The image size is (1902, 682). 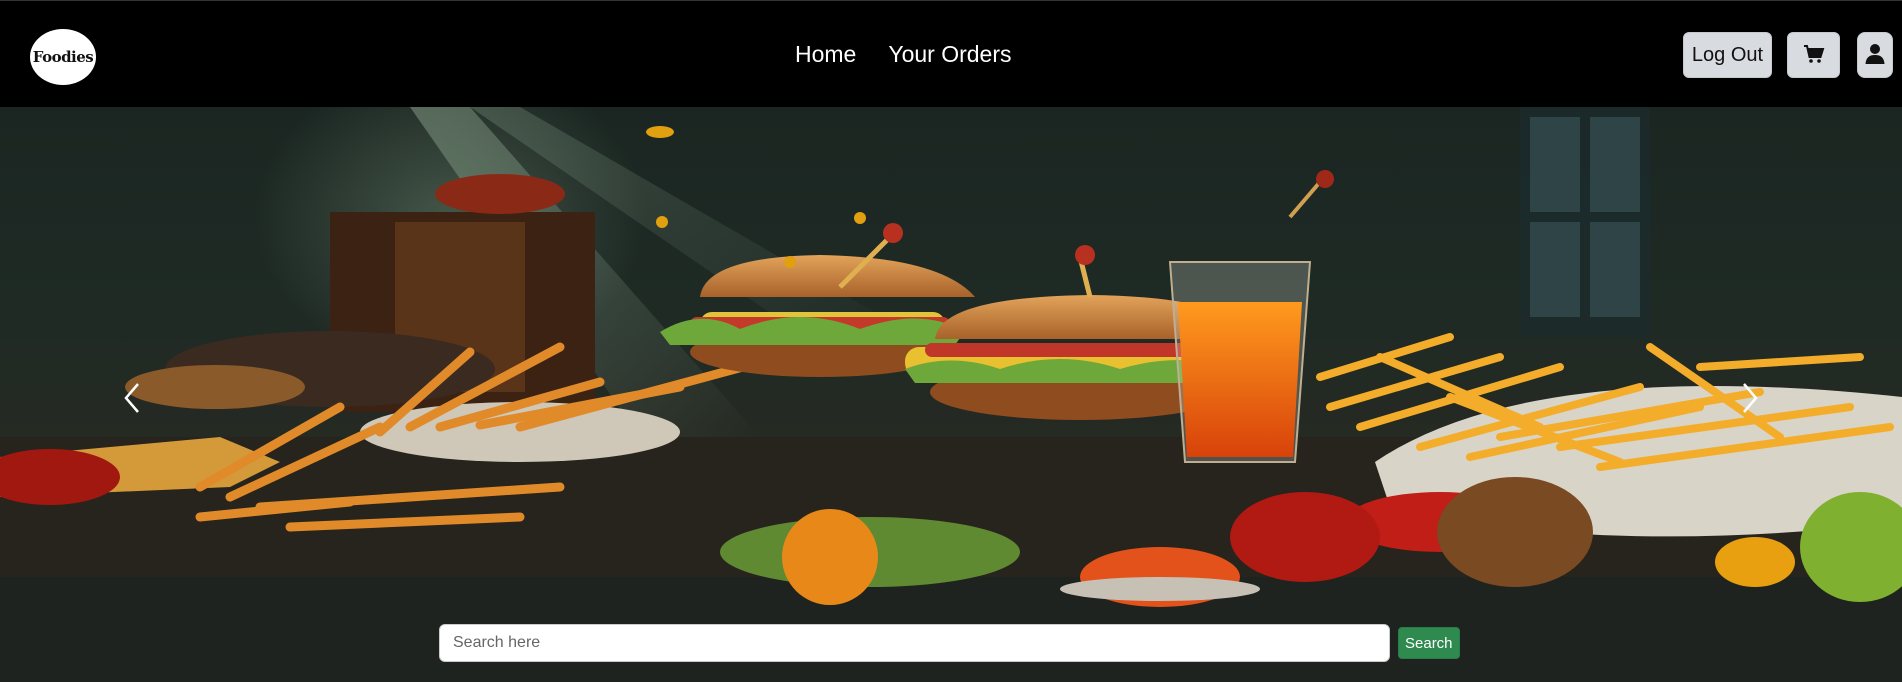 I want to click on nav-link-home: Home, so click(x=825, y=54).